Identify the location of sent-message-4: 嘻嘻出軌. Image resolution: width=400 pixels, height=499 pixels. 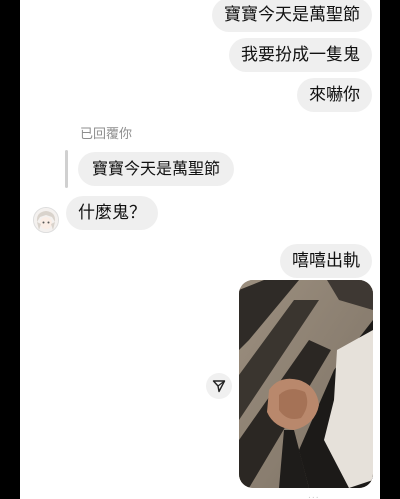
(326, 261).